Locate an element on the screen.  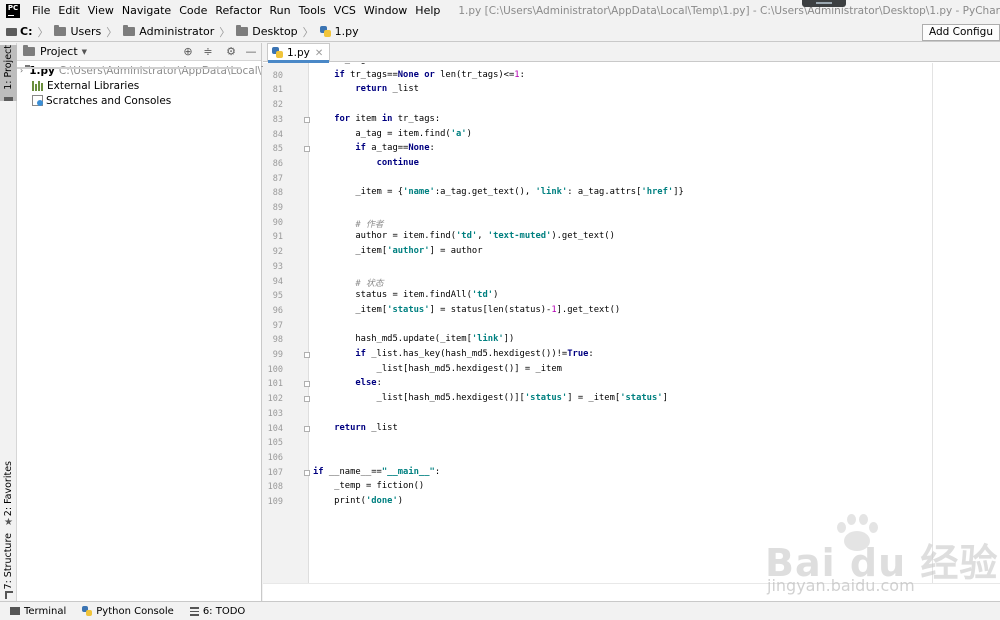
code-line: 98 hash_md5.update(_item['link']) is located at coordinates (631, 340).